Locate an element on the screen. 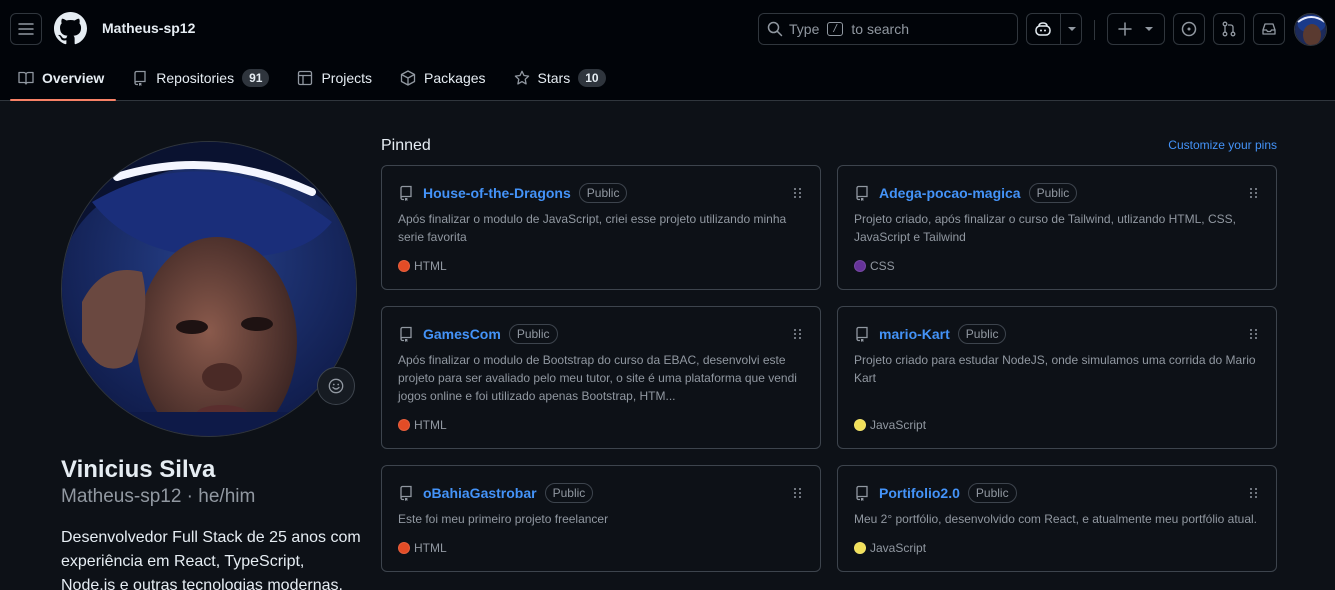  plus-icon is located at coordinates (1125, 29).